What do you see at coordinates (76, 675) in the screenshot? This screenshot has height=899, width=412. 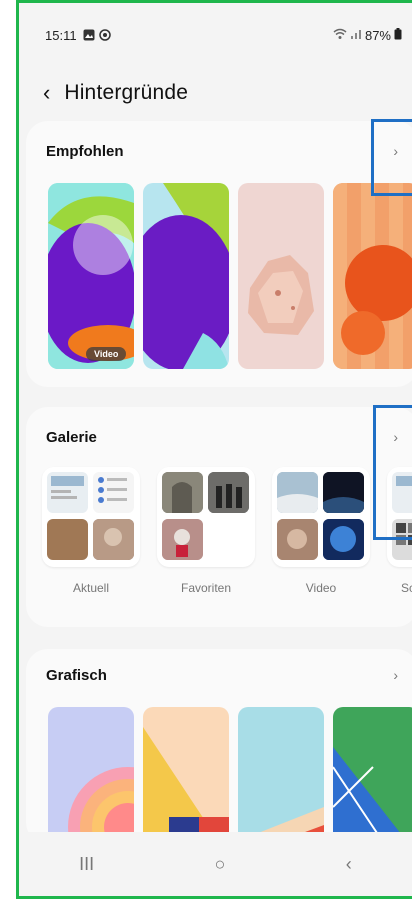 I see `section-title-graphic: Grafisch` at bounding box center [76, 675].